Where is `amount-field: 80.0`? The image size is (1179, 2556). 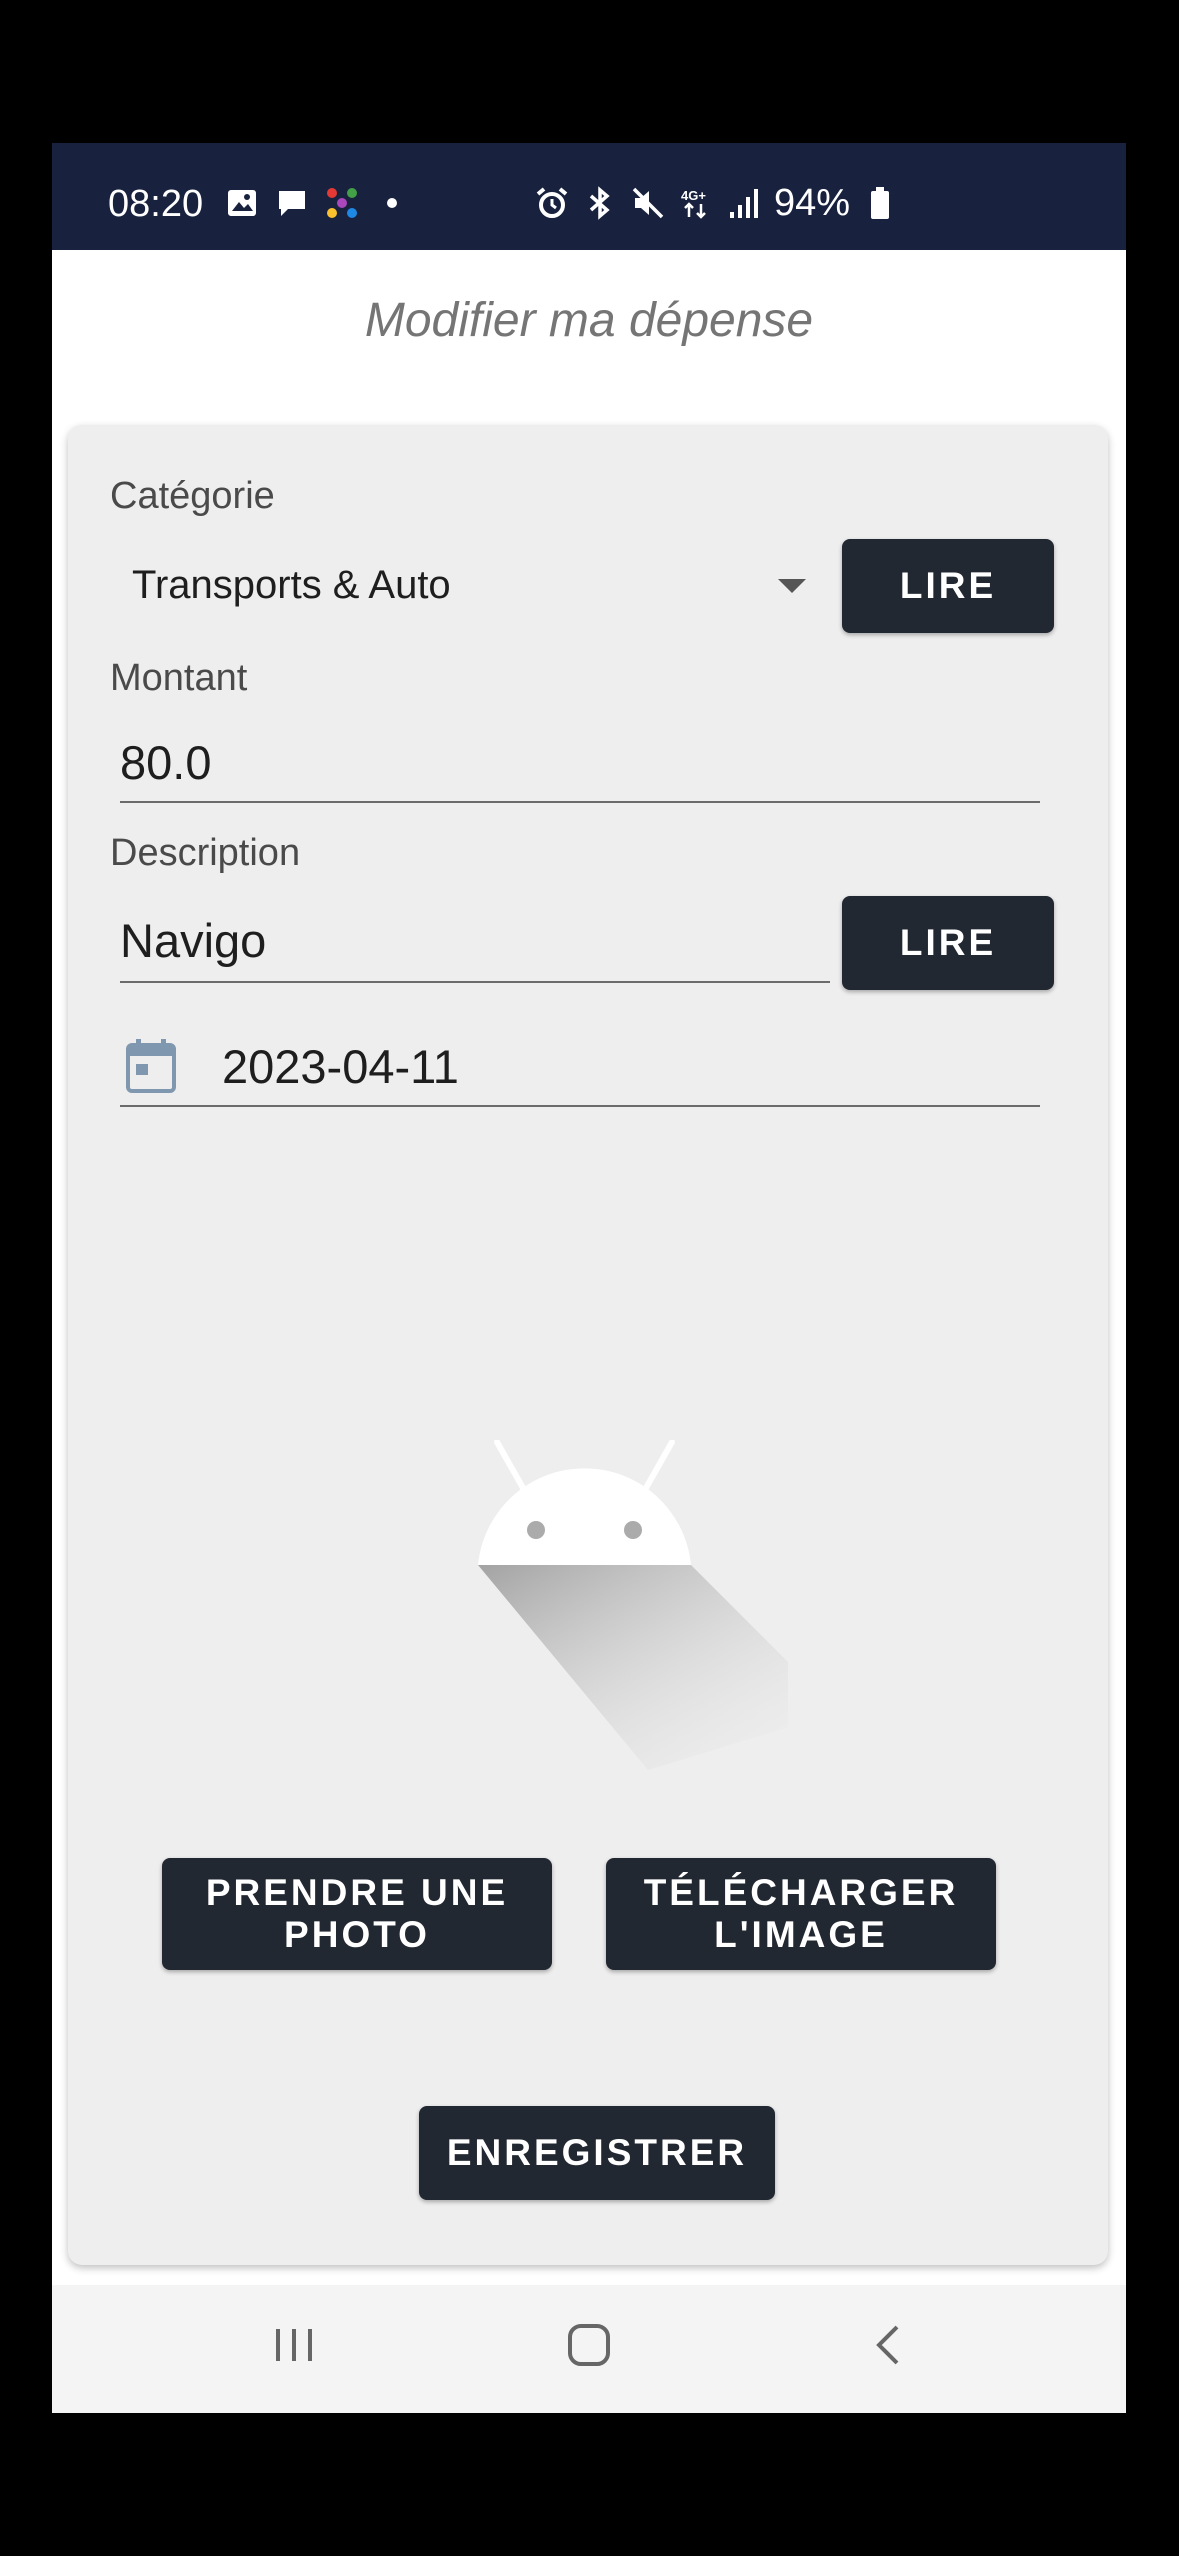 amount-field: 80.0 is located at coordinates (580, 765).